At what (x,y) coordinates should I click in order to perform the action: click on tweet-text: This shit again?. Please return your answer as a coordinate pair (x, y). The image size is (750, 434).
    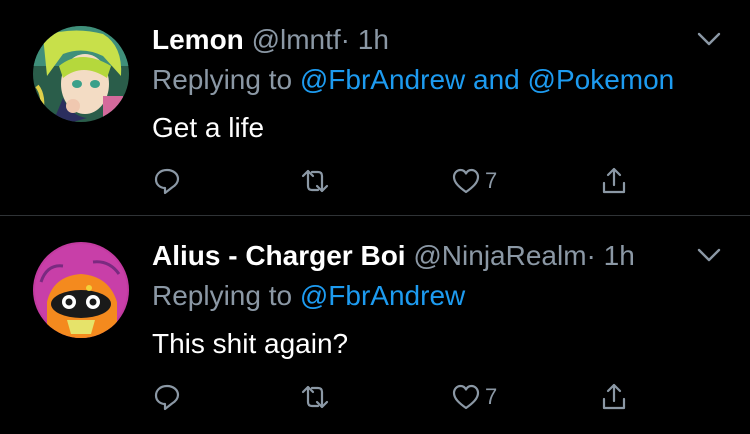
    Looking at the image, I should click on (250, 343).